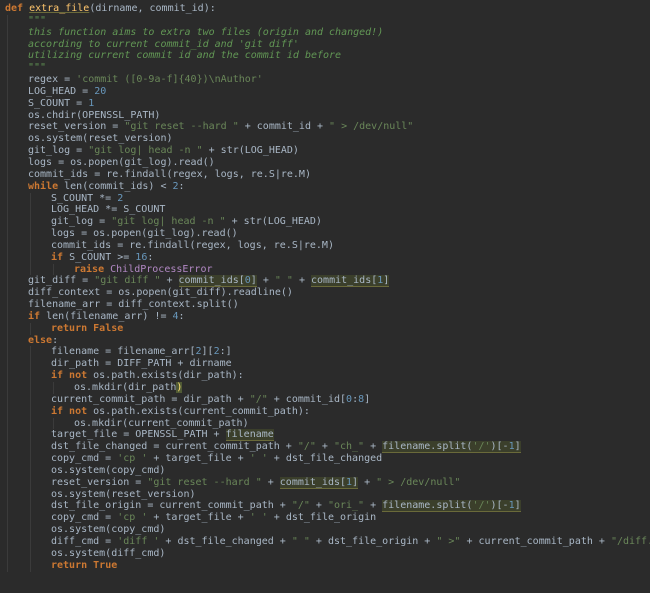  What do you see at coordinates (283, 281) in the screenshot?
I see `code-token: " "` at bounding box center [283, 281].